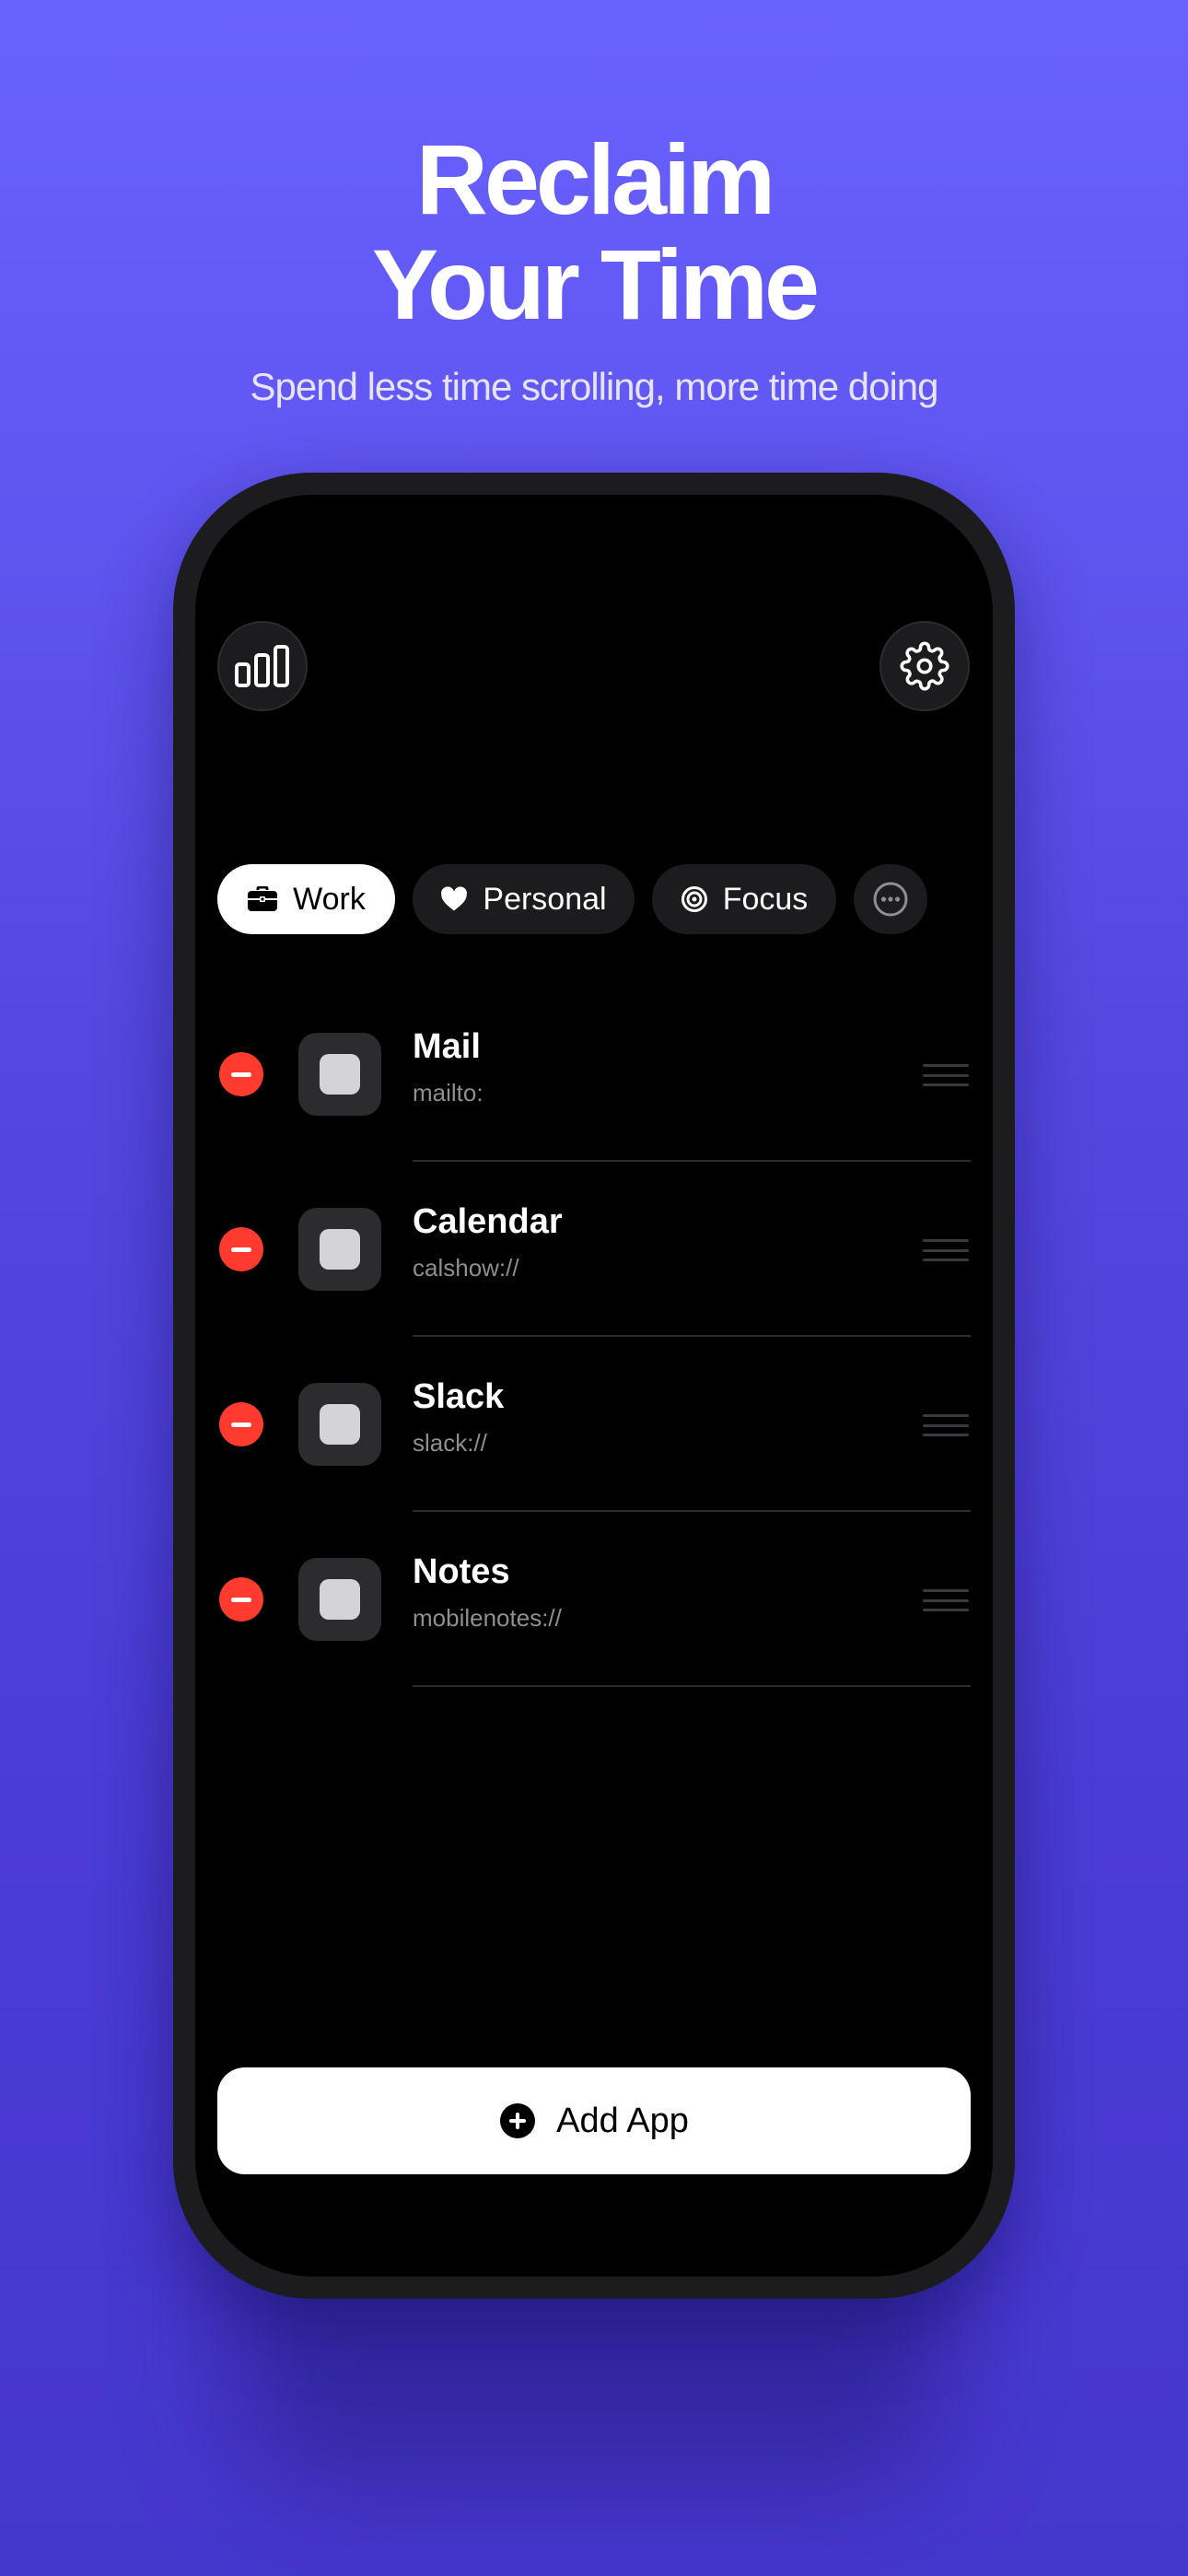 This screenshot has height=2576, width=1188. I want to click on list-item: Notes mobilenotes://, so click(594, 1599).